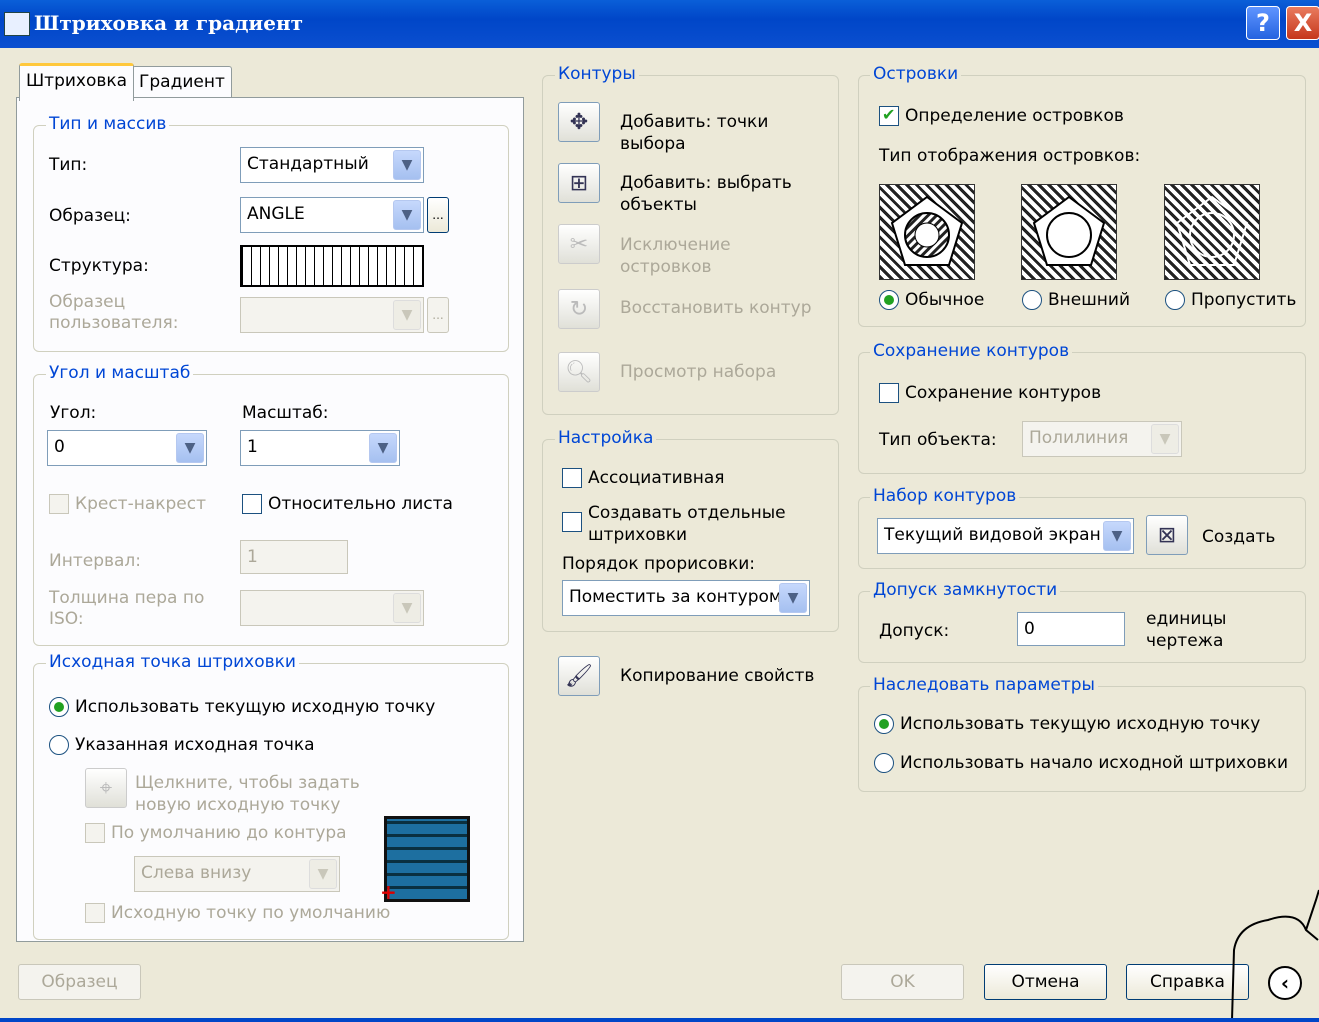 The width and height of the screenshot is (1319, 1022). Describe the element at coordinates (251, 913) in the screenshot. I see `store-default-label: Исходную точку по умолчанию` at that location.